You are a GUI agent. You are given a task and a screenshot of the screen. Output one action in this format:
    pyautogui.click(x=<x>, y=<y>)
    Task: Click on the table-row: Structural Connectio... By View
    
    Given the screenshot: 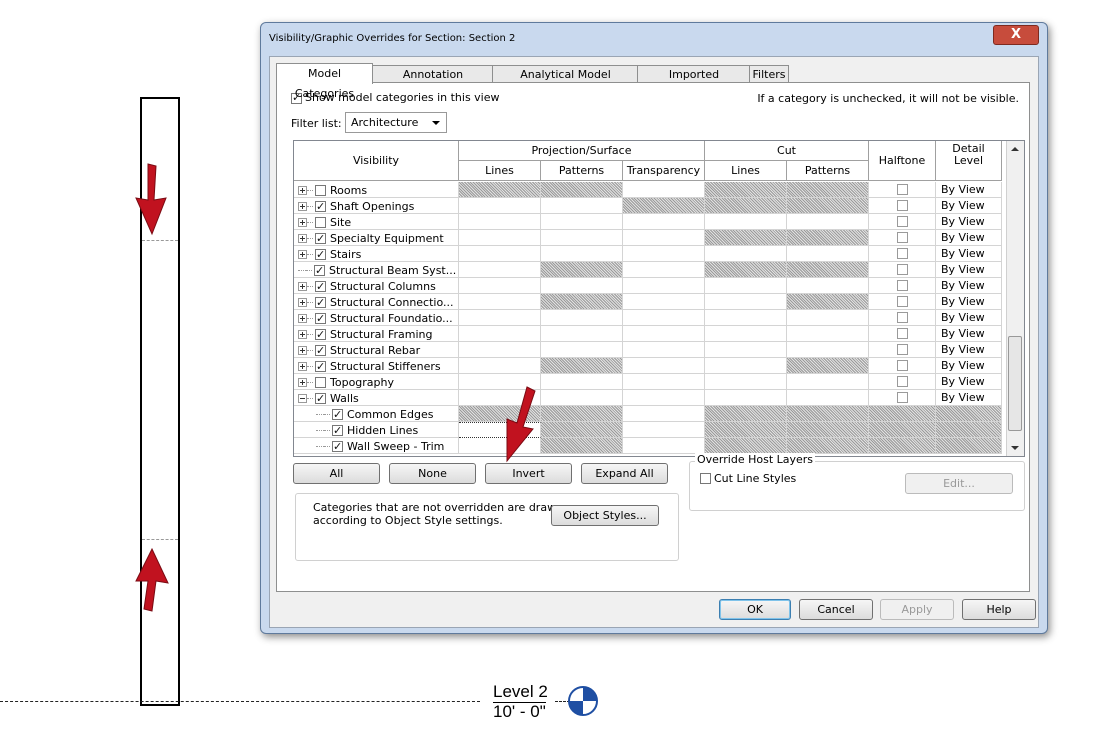 What is the action you would take?
    pyautogui.click(x=648, y=302)
    